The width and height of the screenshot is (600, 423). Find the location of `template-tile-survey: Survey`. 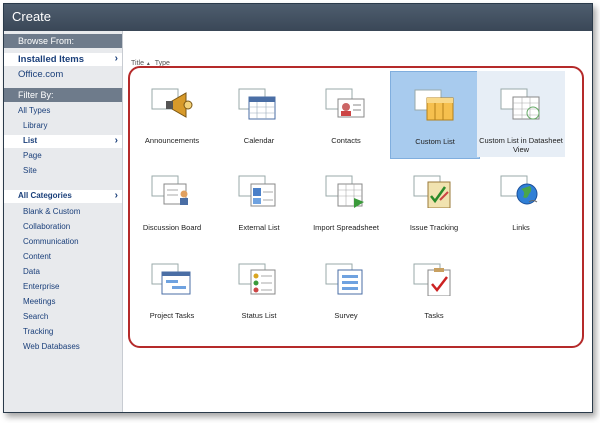

template-tile-survey: Survey is located at coordinates (346, 289).